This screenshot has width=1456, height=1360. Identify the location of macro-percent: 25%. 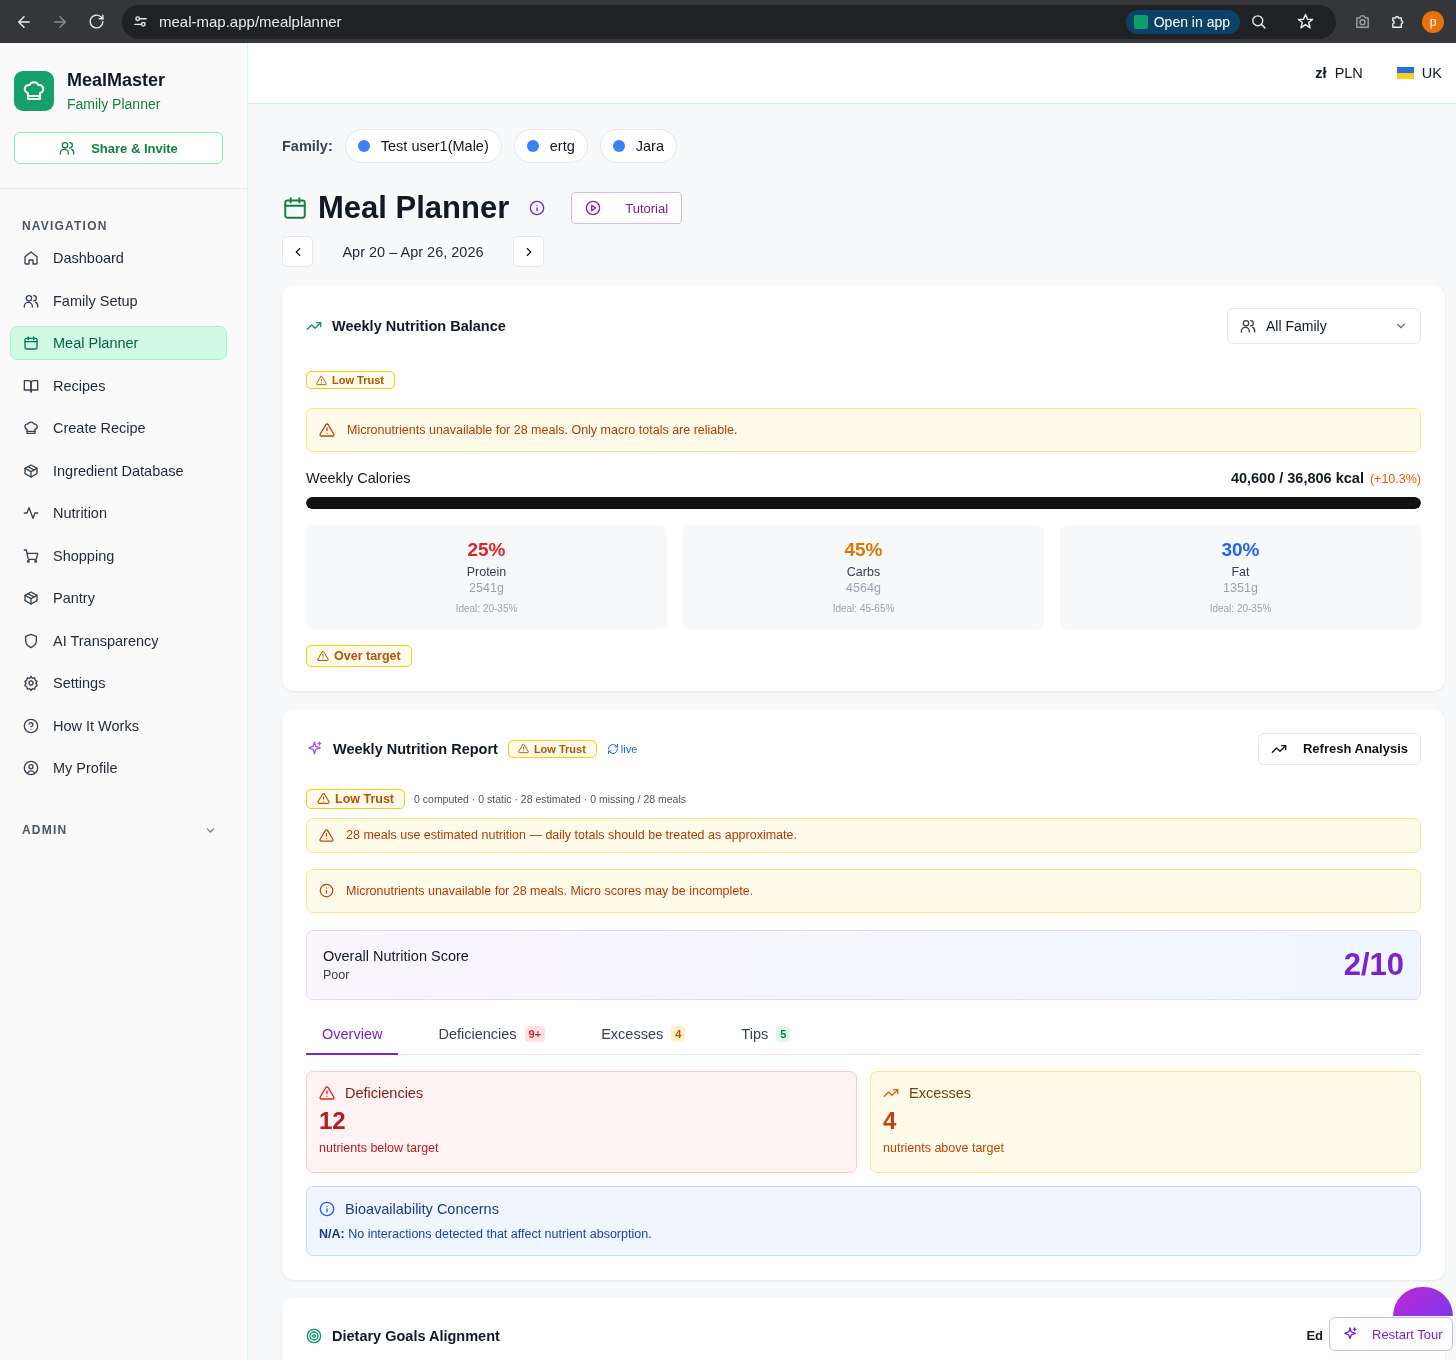
(486, 550).